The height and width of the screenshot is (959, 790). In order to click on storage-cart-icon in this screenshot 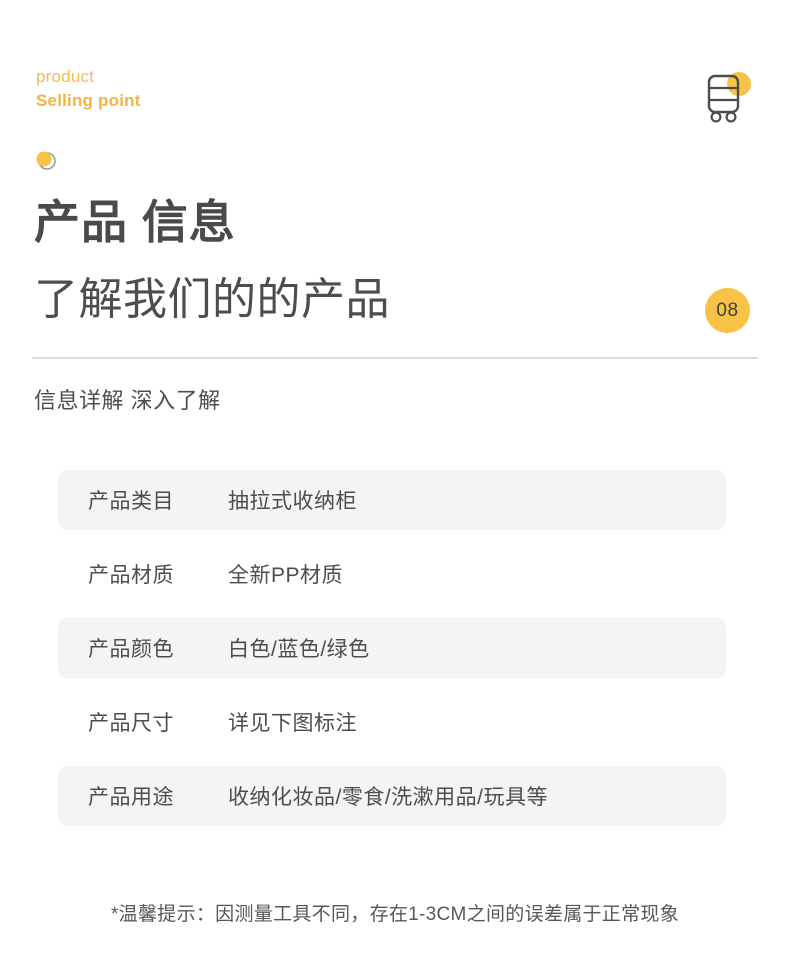, I will do `click(727, 97)`.